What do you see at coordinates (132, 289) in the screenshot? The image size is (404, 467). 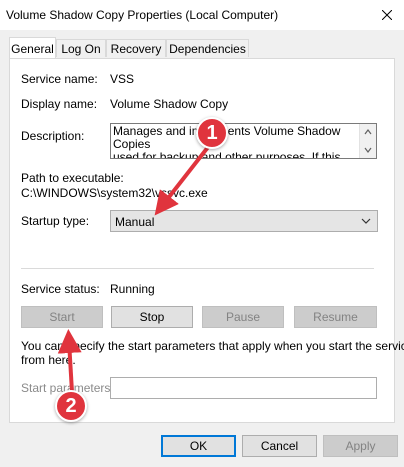 I see `service-status-value: Running` at bounding box center [132, 289].